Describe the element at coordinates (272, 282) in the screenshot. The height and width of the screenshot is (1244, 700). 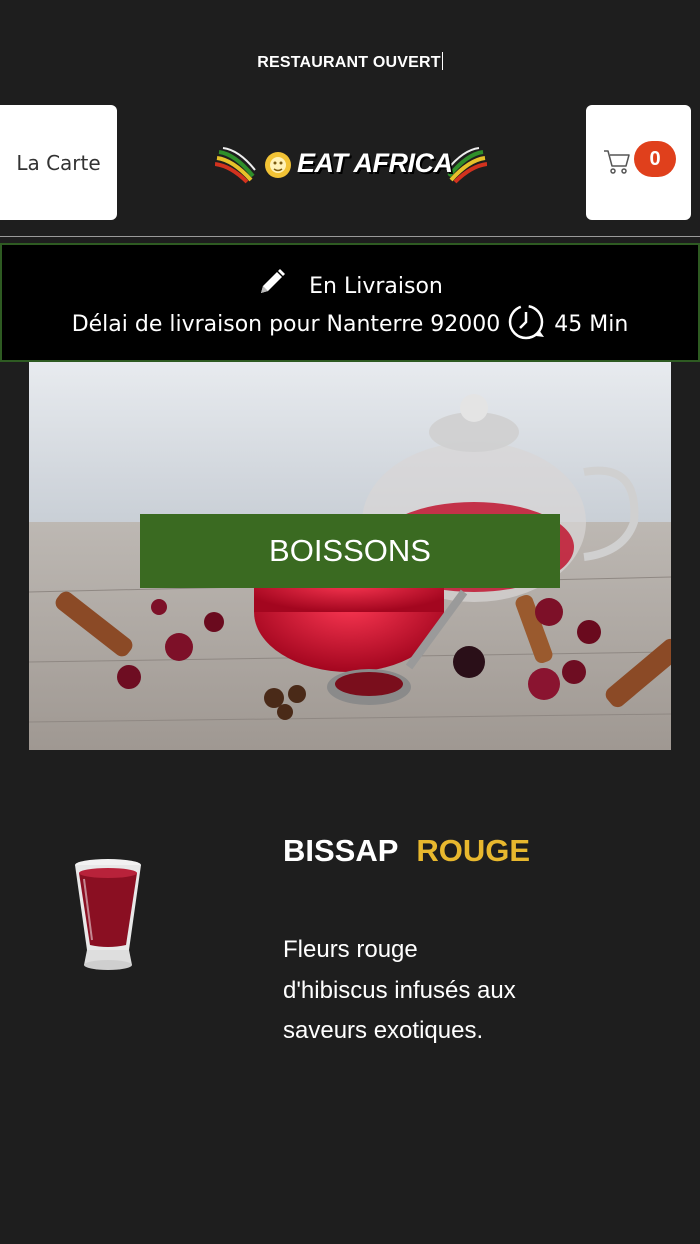
I see `pencil-icon` at that location.